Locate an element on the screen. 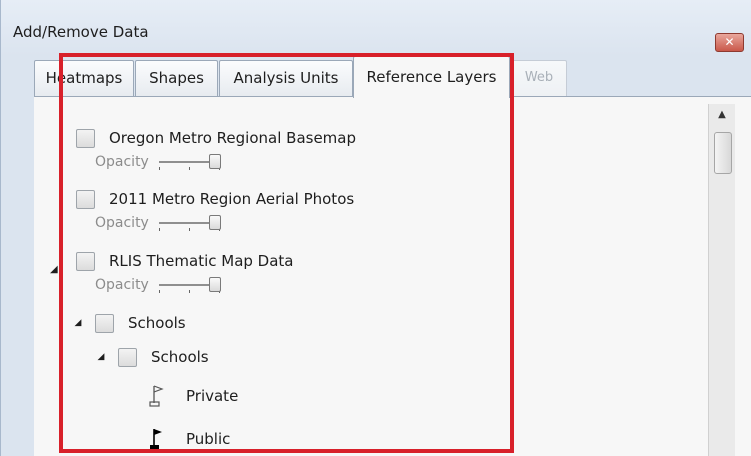 The height and width of the screenshot is (456, 751). layer-label: 2011 Metro Region Aerial Photos is located at coordinates (232, 199).